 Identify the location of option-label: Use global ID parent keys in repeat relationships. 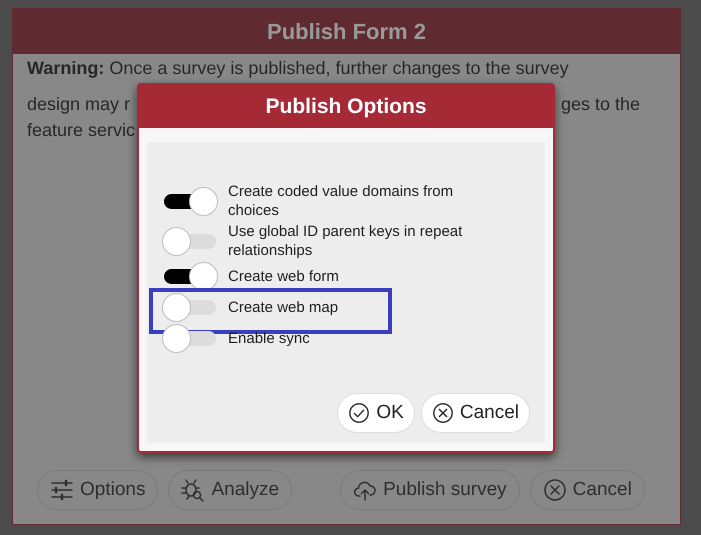
(346, 241).